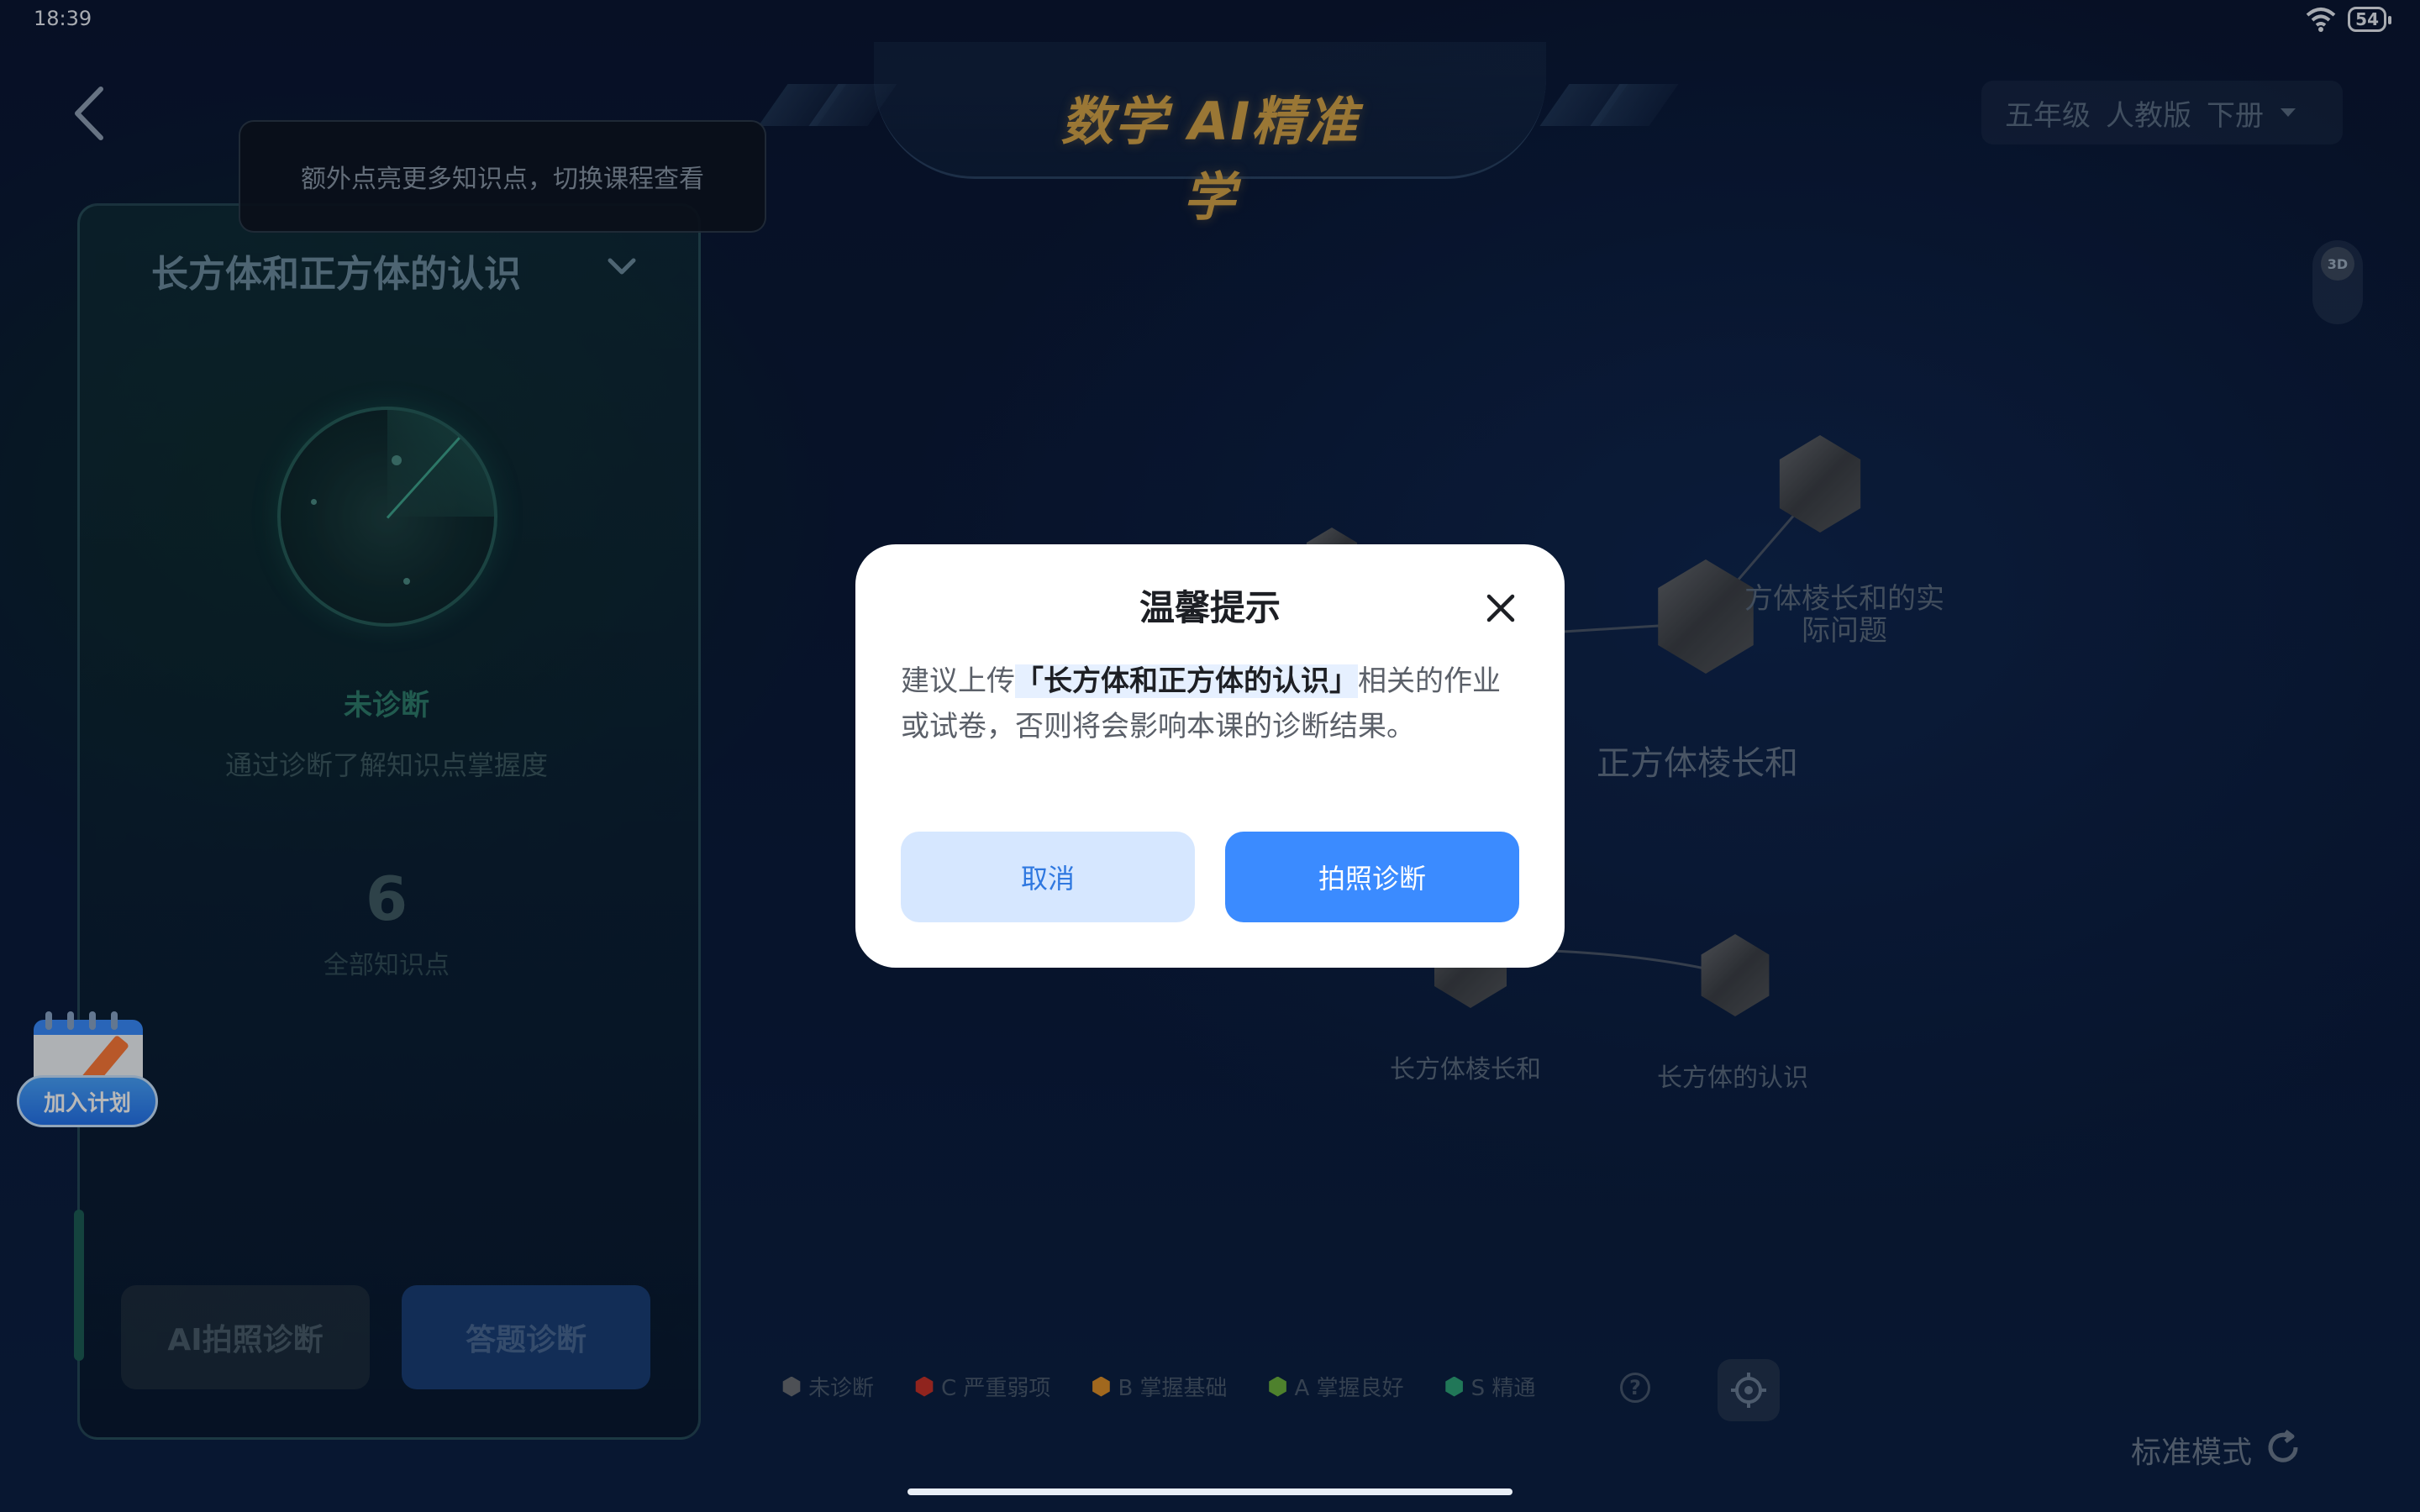 The width and height of the screenshot is (2420, 1512). Describe the element at coordinates (1210, 607) in the screenshot. I see `dialog-title: 温馨提示` at that location.